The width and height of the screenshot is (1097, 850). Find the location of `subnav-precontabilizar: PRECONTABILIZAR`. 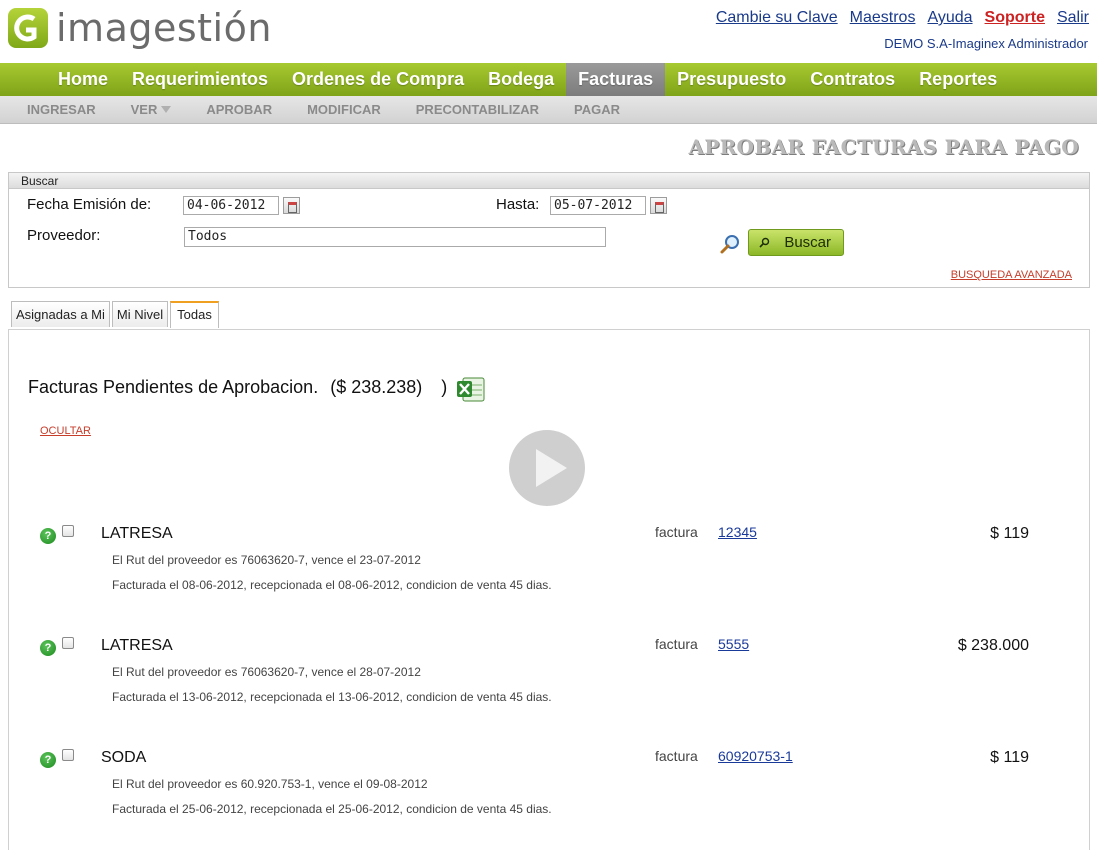

subnav-precontabilizar: PRECONTABILIZAR is located at coordinates (477, 109).